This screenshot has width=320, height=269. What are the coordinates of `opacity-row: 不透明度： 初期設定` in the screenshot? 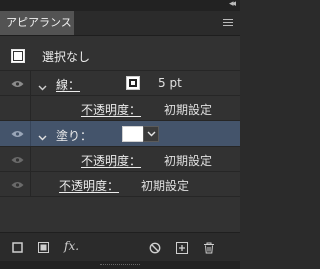 It's located at (120, 184).